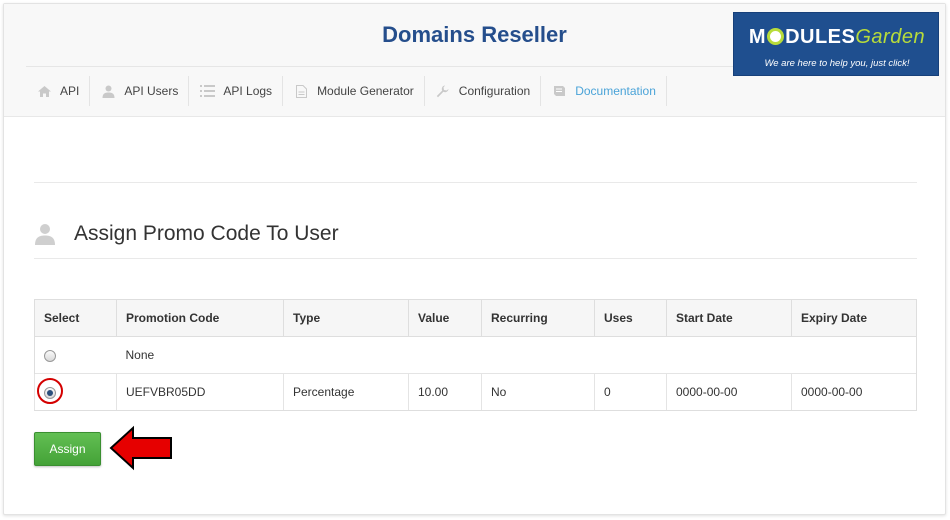  I want to click on start-date-cell: 0000-00-00, so click(729, 392).